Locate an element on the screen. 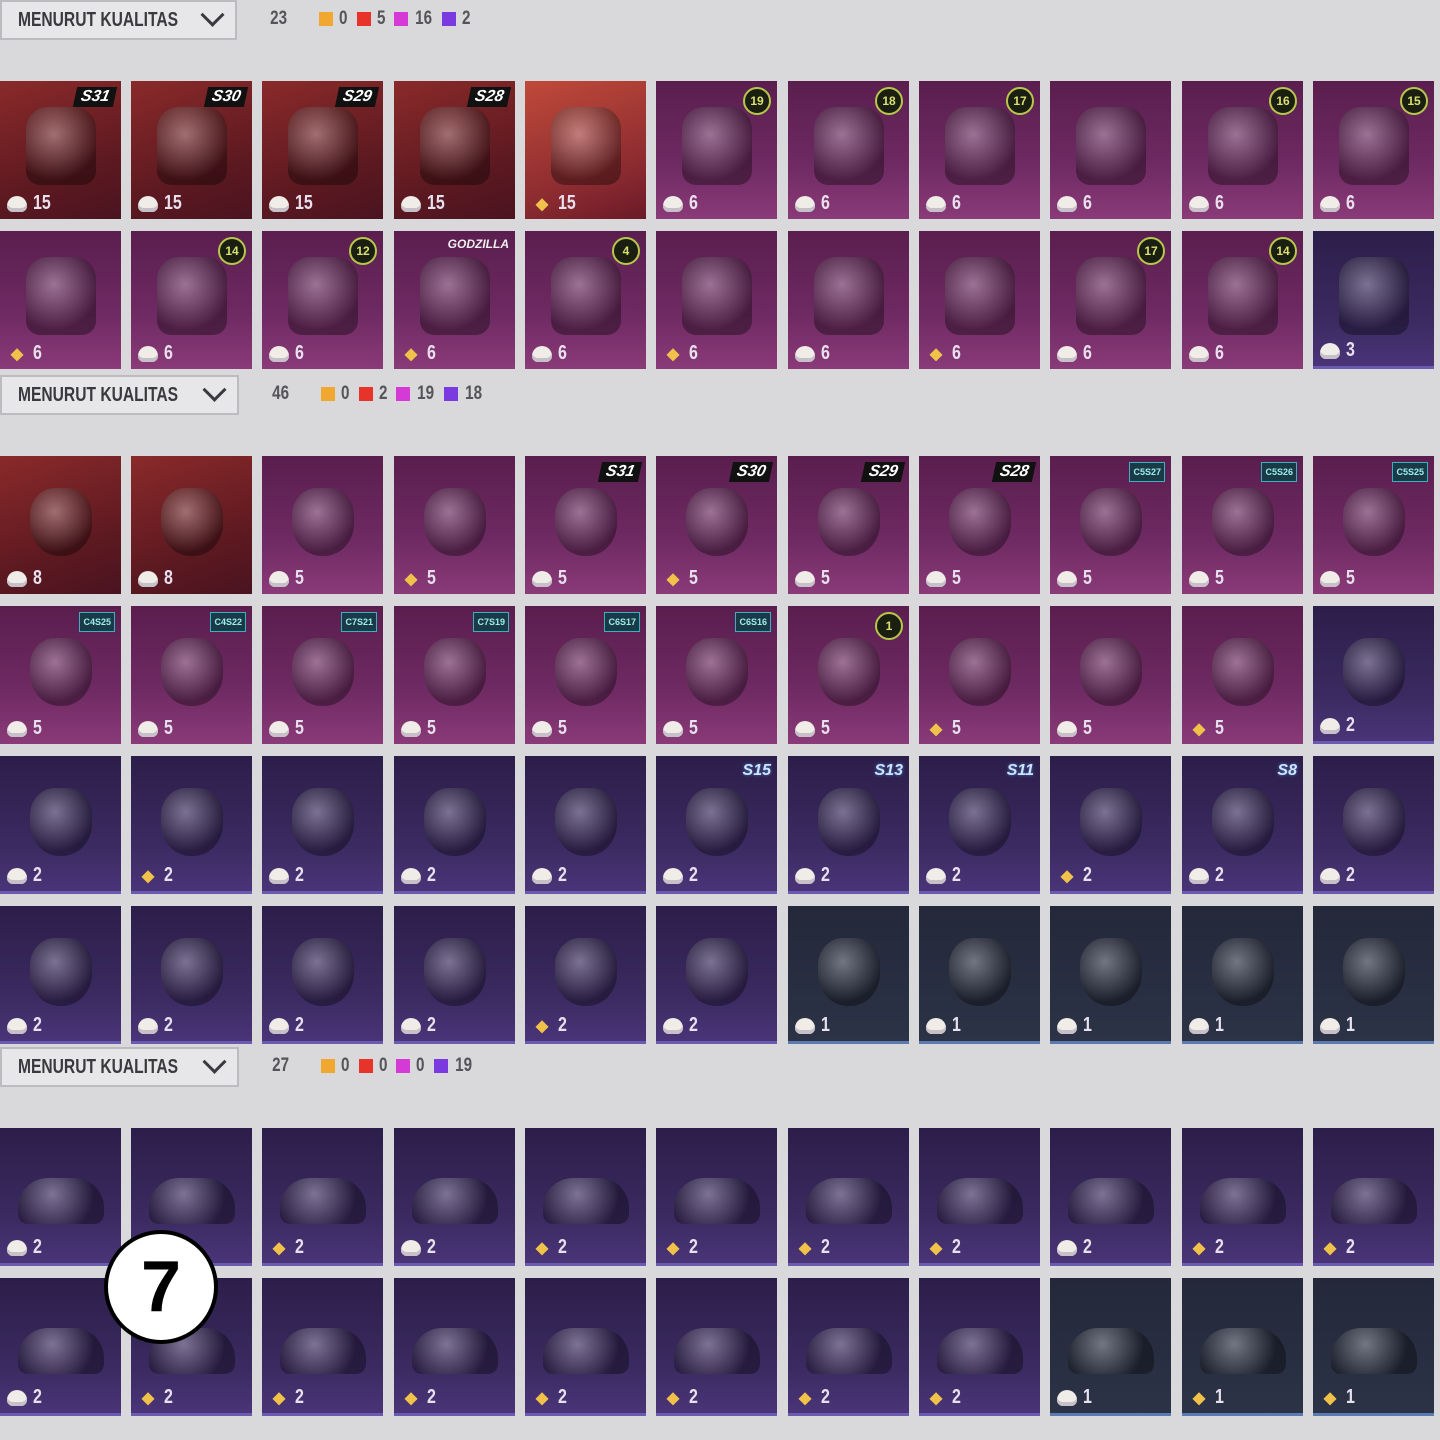 Image resolution: width=1440 pixels, height=1440 pixels. mask-item-tile: S8 2 is located at coordinates (1242, 825).